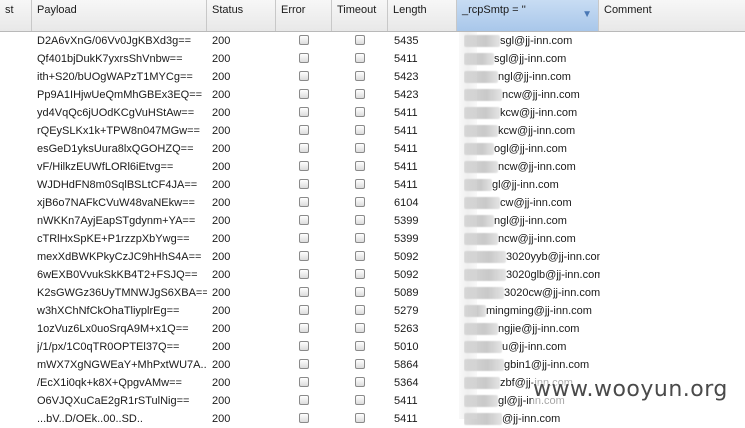 The width and height of the screenshot is (745, 428). What do you see at coordinates (422, 15) in the screenshot?
I see `column-header-length: Length` at bounding box center [422, 15].